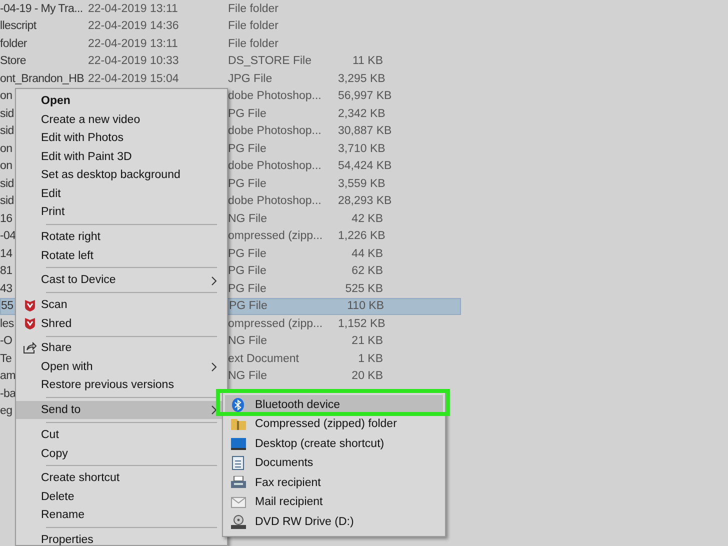  What do you see at coordinates (334, 502) in the screenshot?
I see `menu-item: Mail recipient` at bounding box center [334, 502].